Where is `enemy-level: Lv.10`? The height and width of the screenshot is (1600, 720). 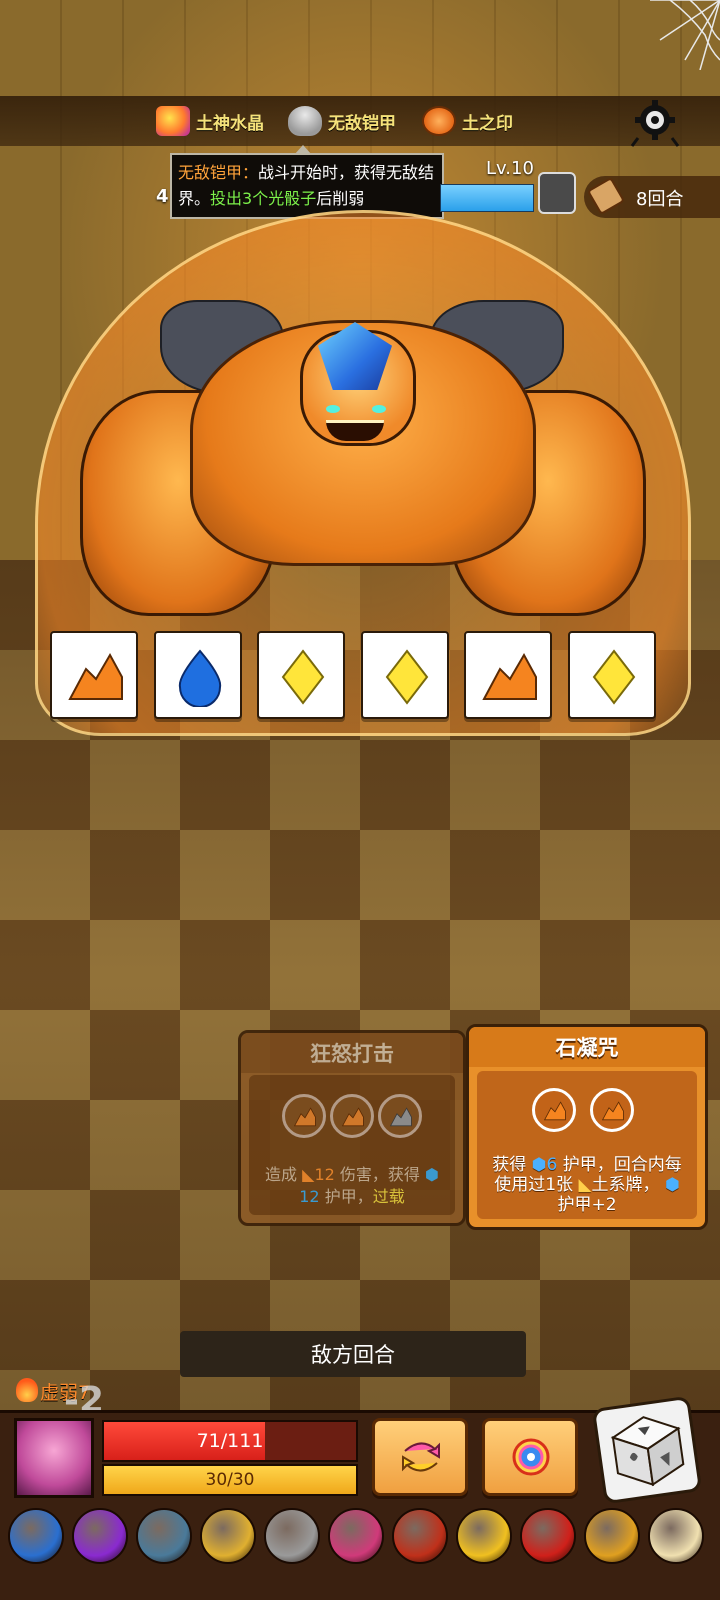 enemy-level: Lv.10 is located at coordinates (510, 168).